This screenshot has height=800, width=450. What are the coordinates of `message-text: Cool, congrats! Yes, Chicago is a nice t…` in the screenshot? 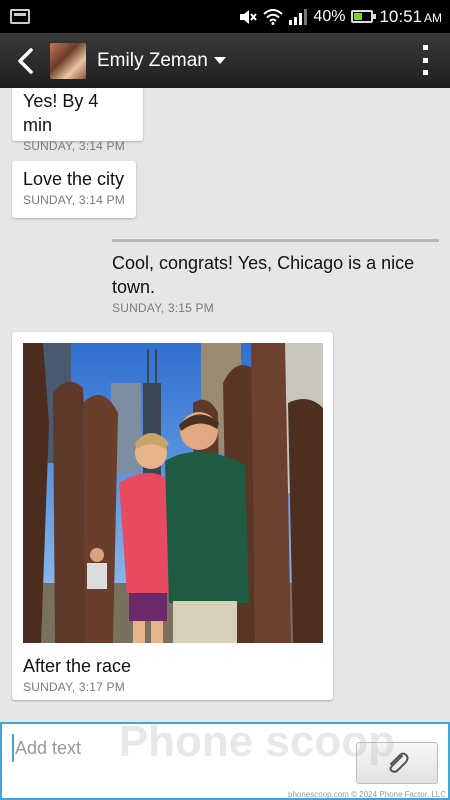 It's located at (263, 275).